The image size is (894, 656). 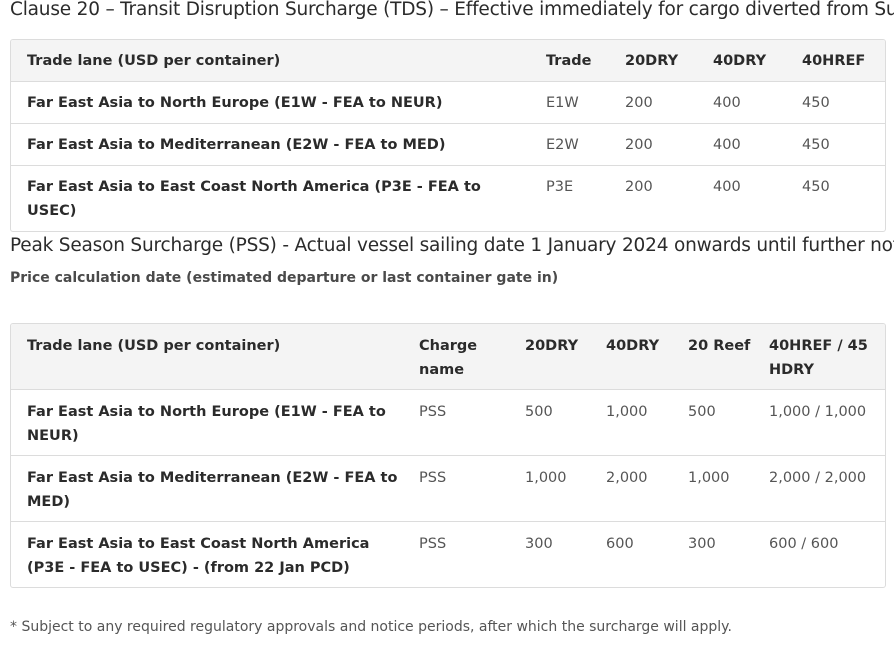 I want to click on pss-header-40dry: 40DRY, so click(x=631, y=357).